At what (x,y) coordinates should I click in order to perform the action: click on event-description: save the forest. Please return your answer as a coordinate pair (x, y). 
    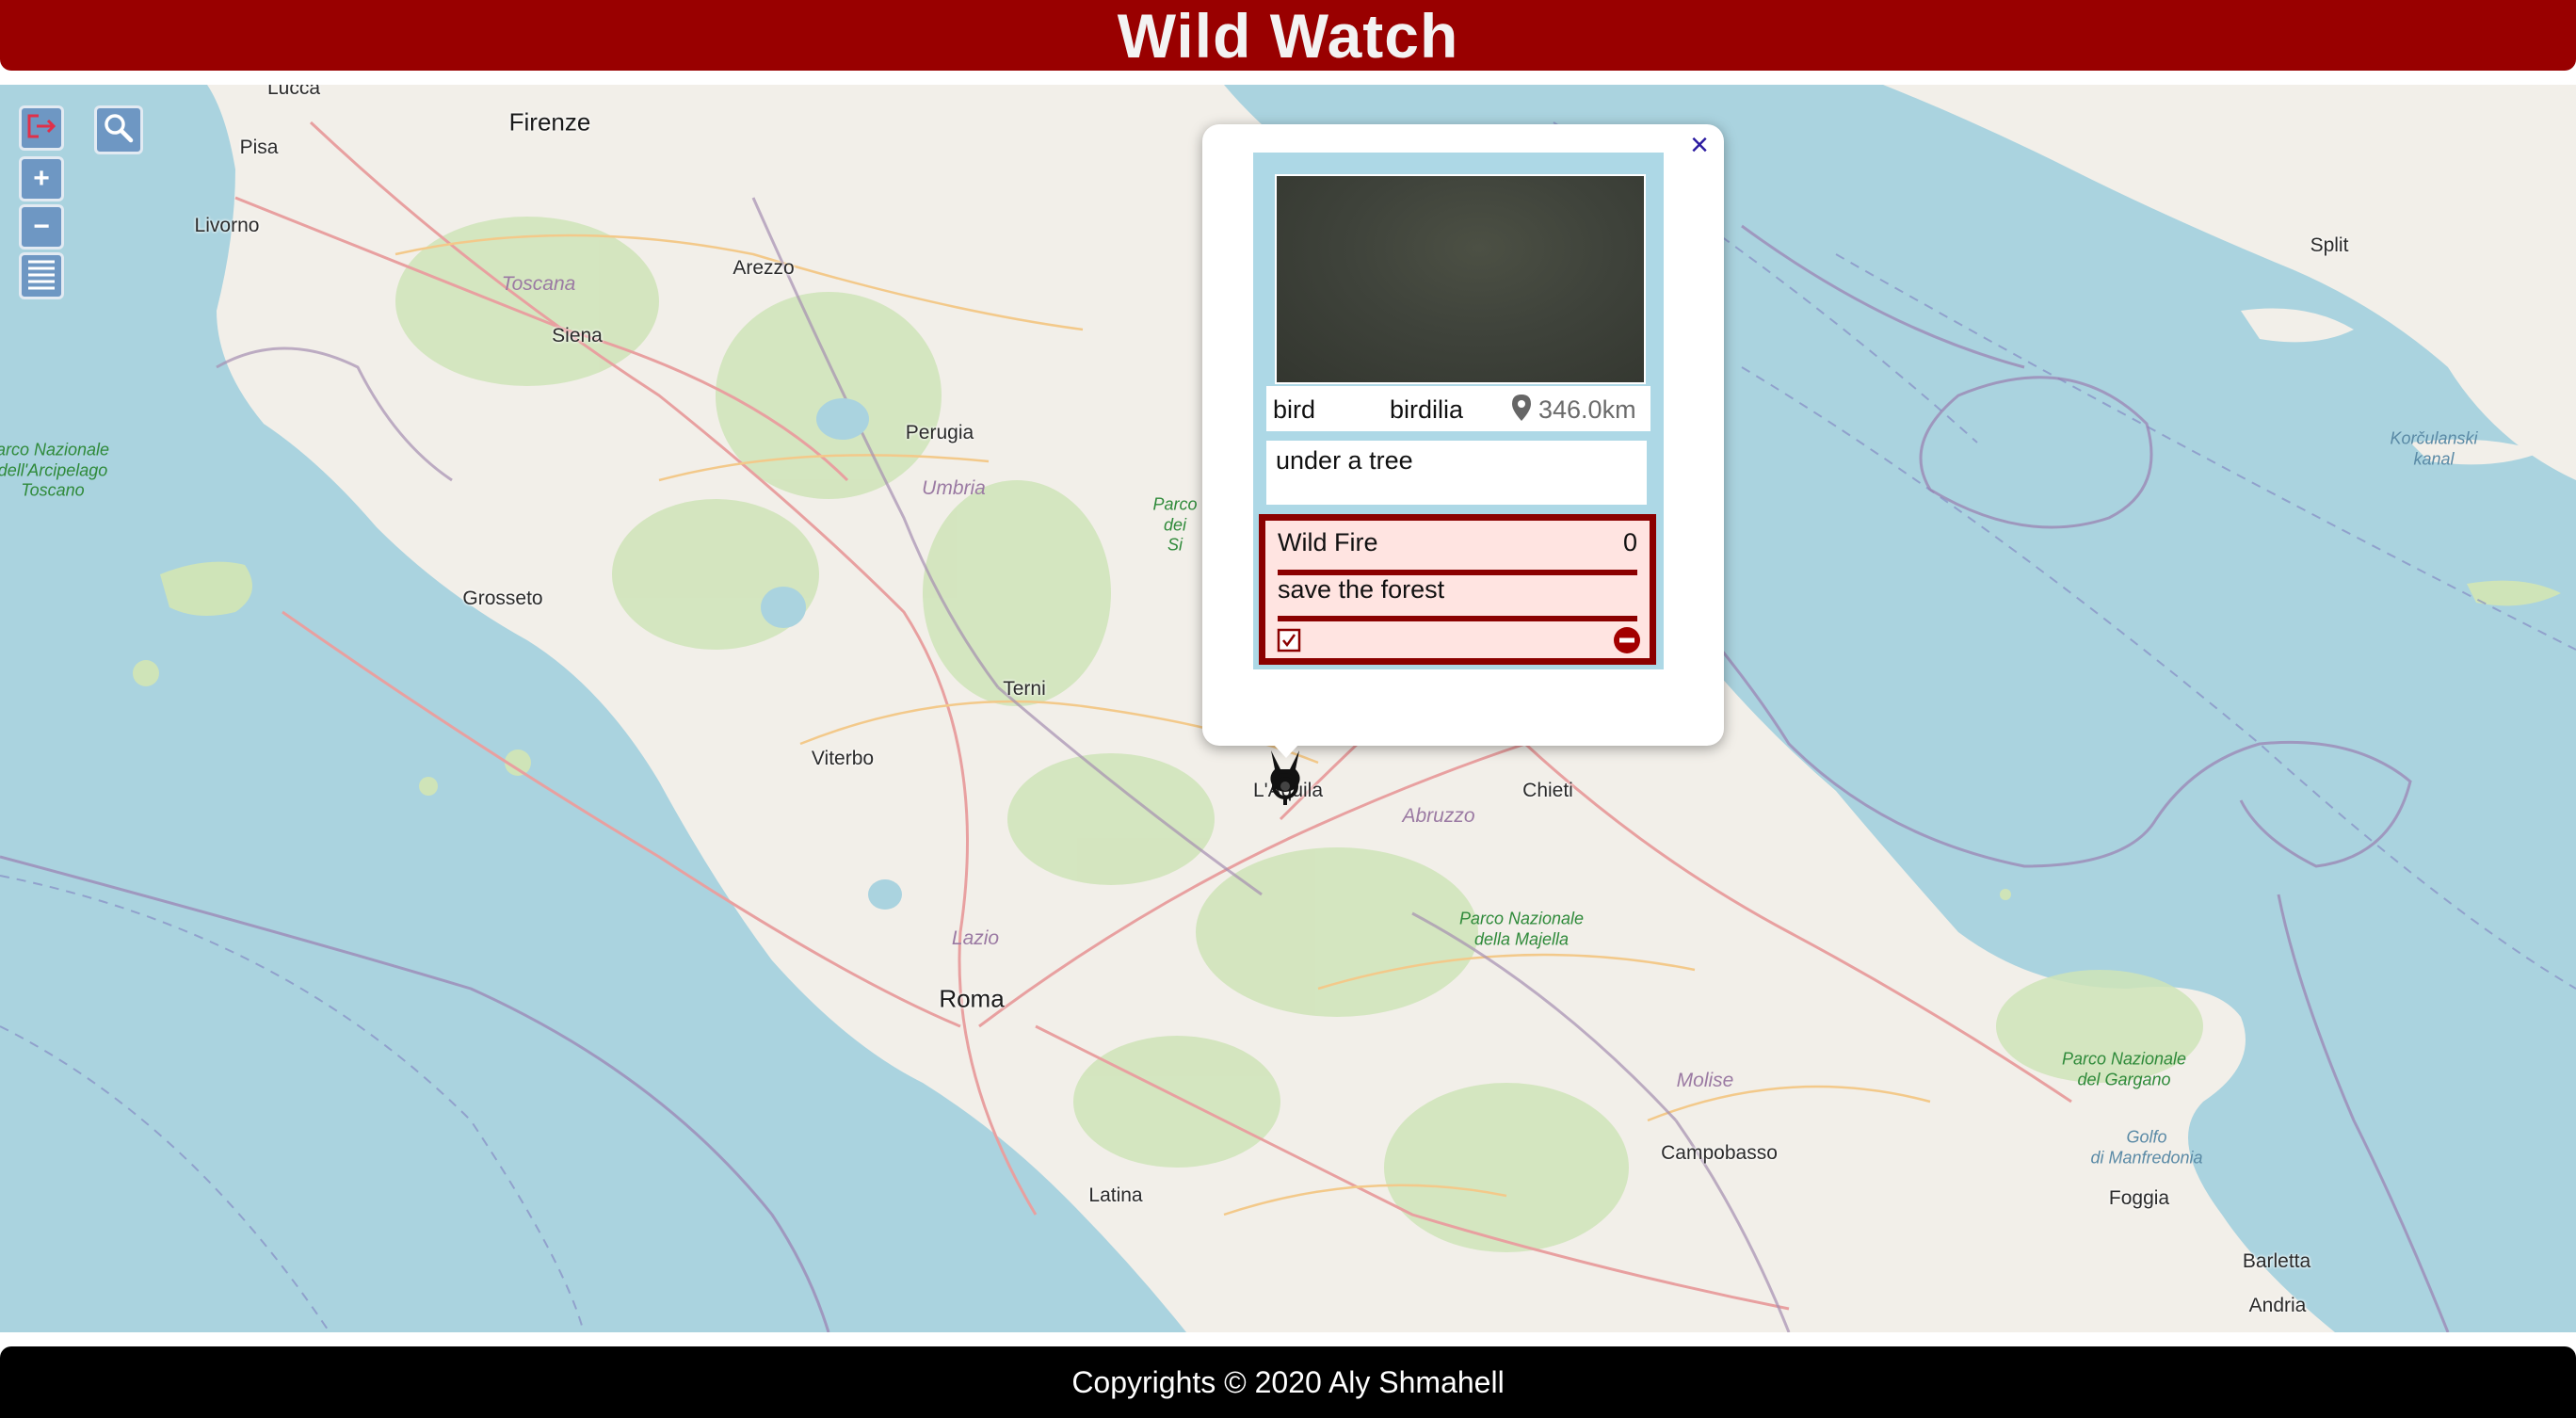
    Looking at the image, I should click on (1361, 589).